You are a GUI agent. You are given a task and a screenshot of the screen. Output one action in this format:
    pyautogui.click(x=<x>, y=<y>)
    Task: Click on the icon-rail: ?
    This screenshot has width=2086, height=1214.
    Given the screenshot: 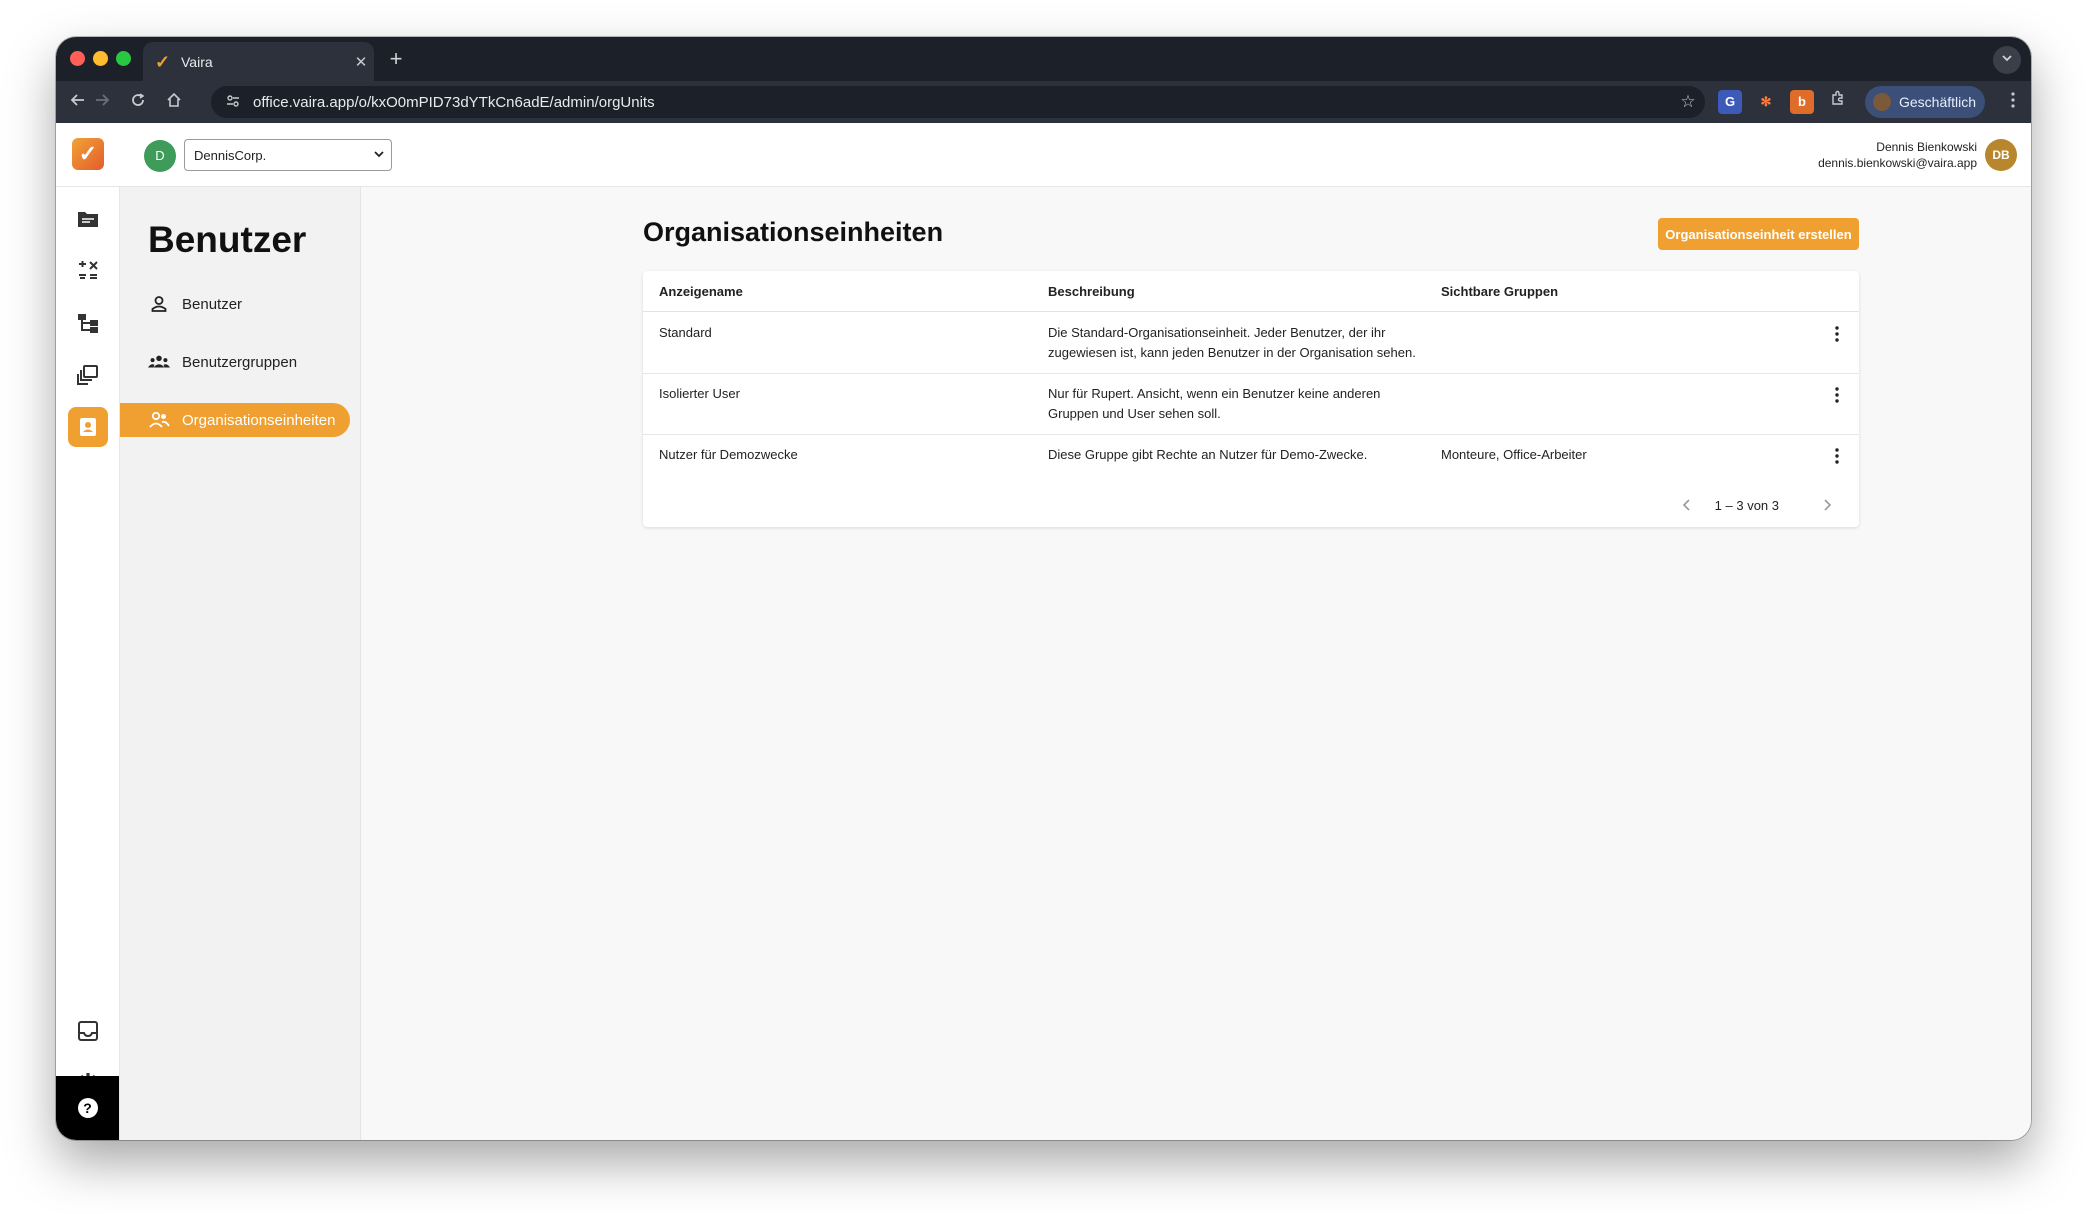 What is the action you would take?
    pyautogui.click(x=88, y=663)
    